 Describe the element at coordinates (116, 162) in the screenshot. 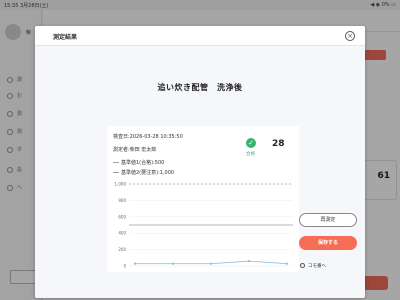

I see `legend-line-std1` at that location.